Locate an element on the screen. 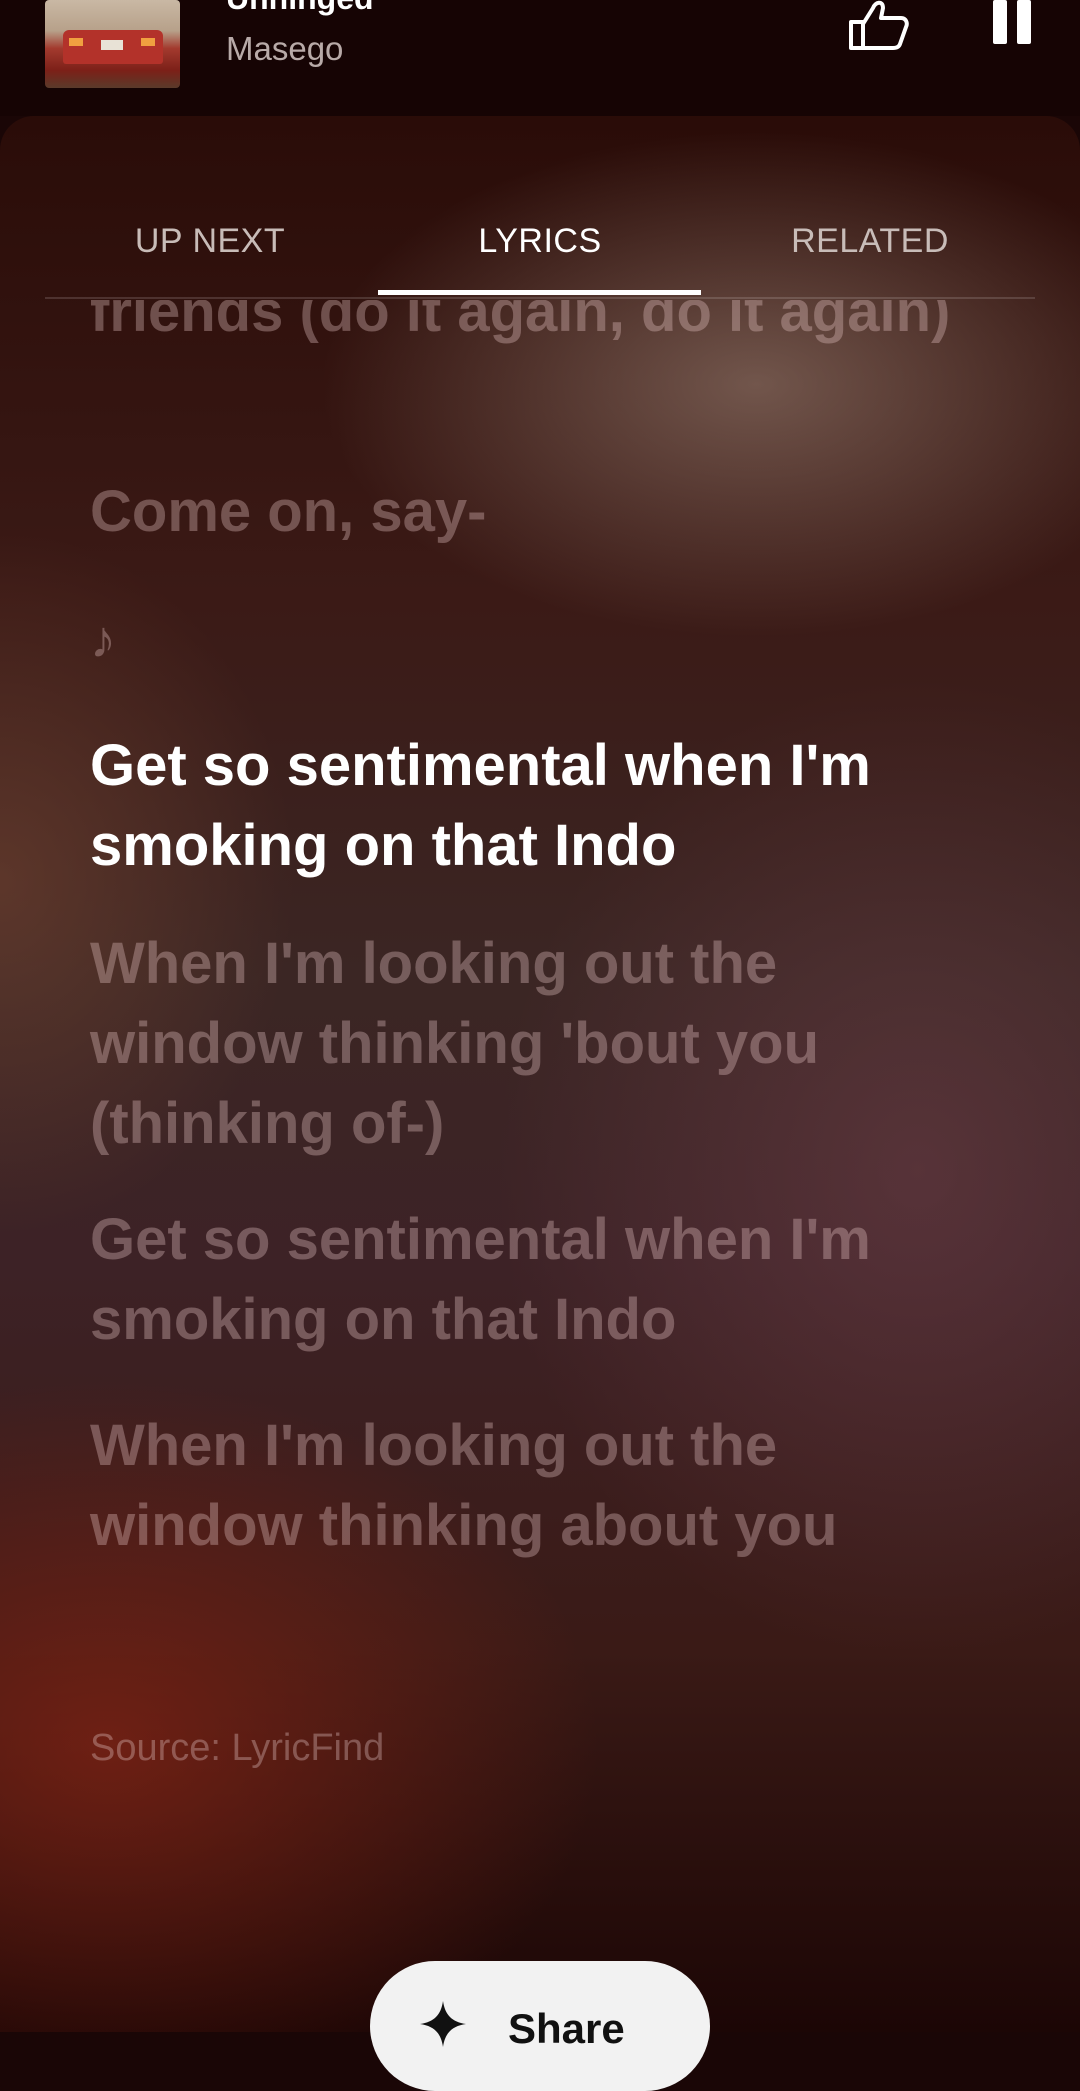  album-art is located at coordinates (112, 44).